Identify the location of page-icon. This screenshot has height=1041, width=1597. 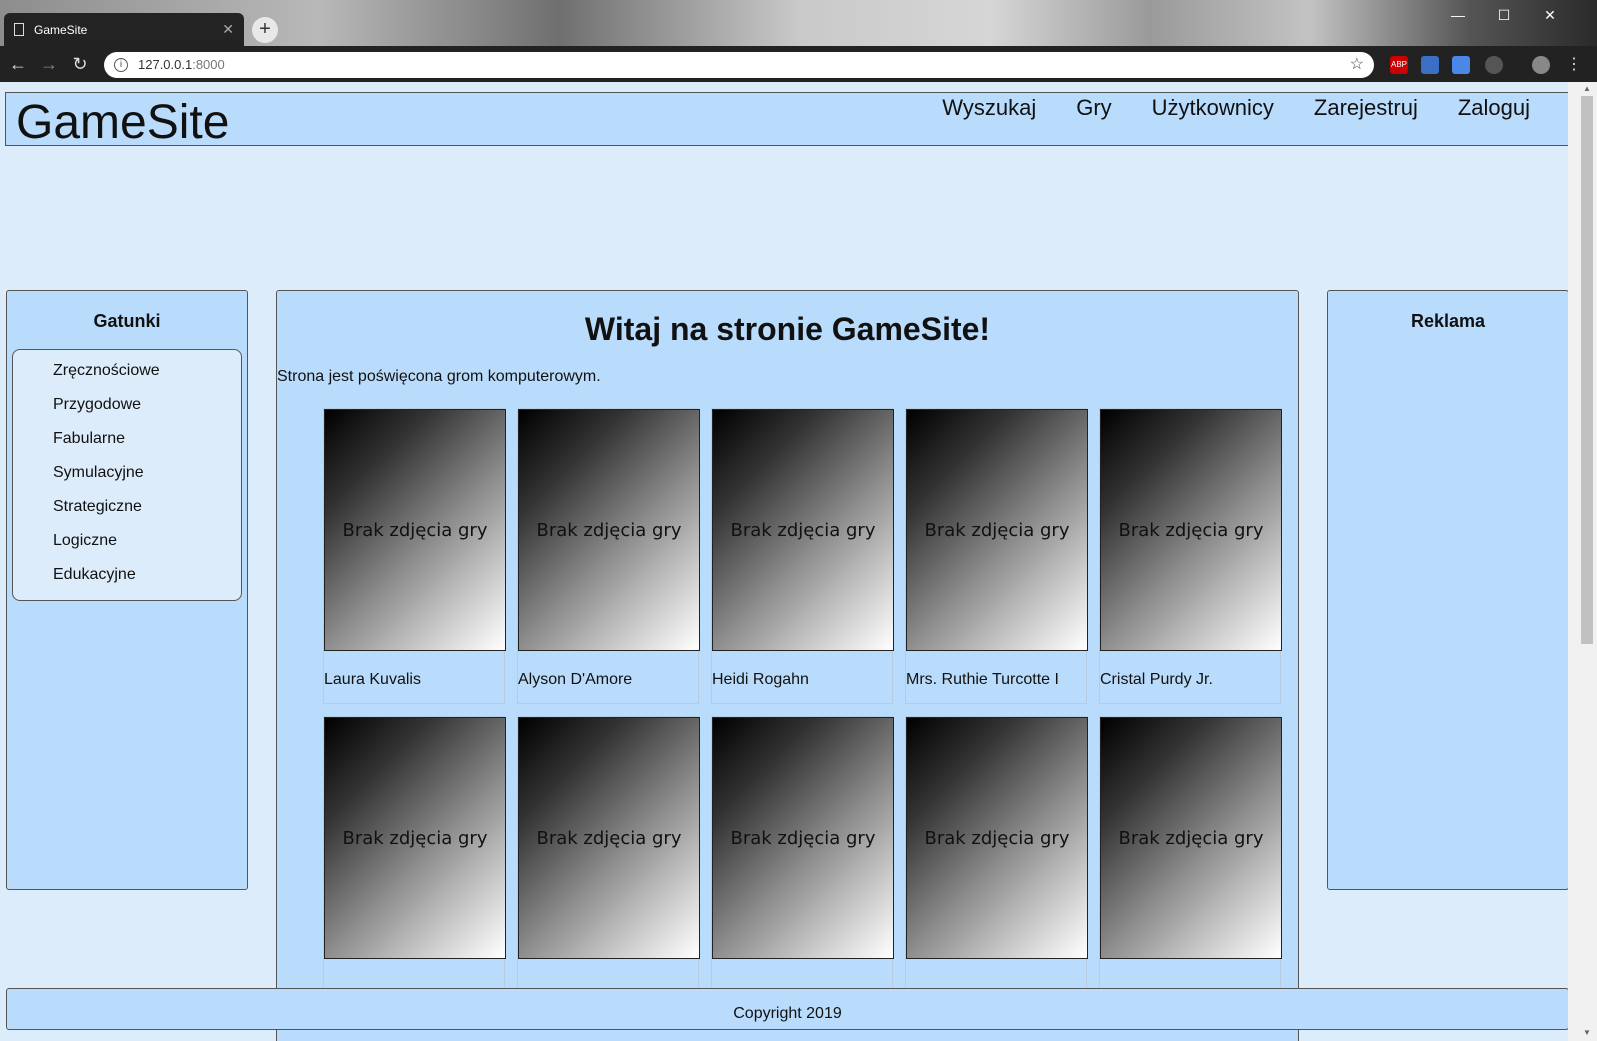
(19, 29).